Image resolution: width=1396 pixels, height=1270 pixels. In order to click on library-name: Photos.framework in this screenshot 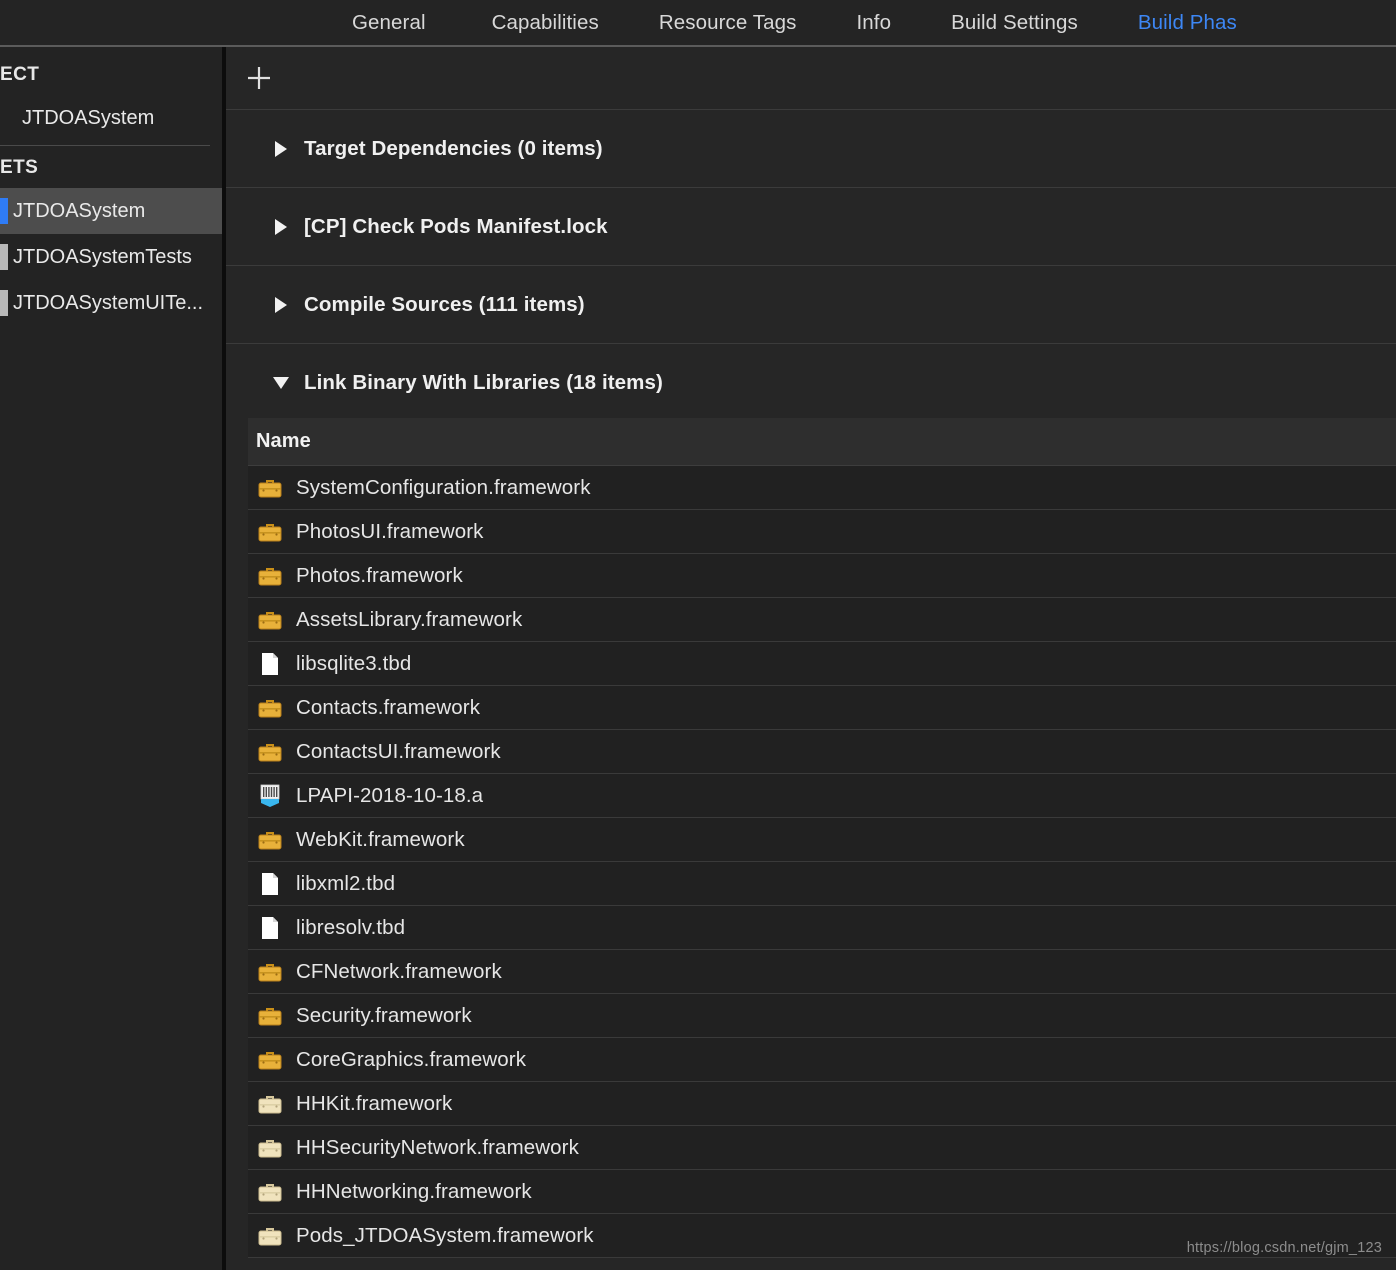, I will do `click(379, 575)`.